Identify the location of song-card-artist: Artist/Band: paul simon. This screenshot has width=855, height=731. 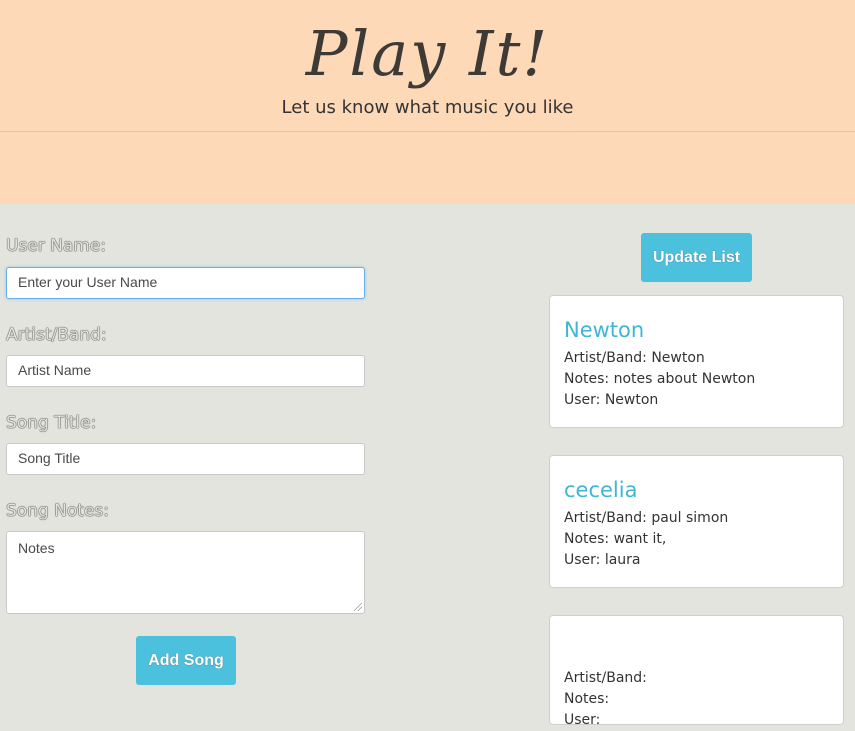
(646, 518).